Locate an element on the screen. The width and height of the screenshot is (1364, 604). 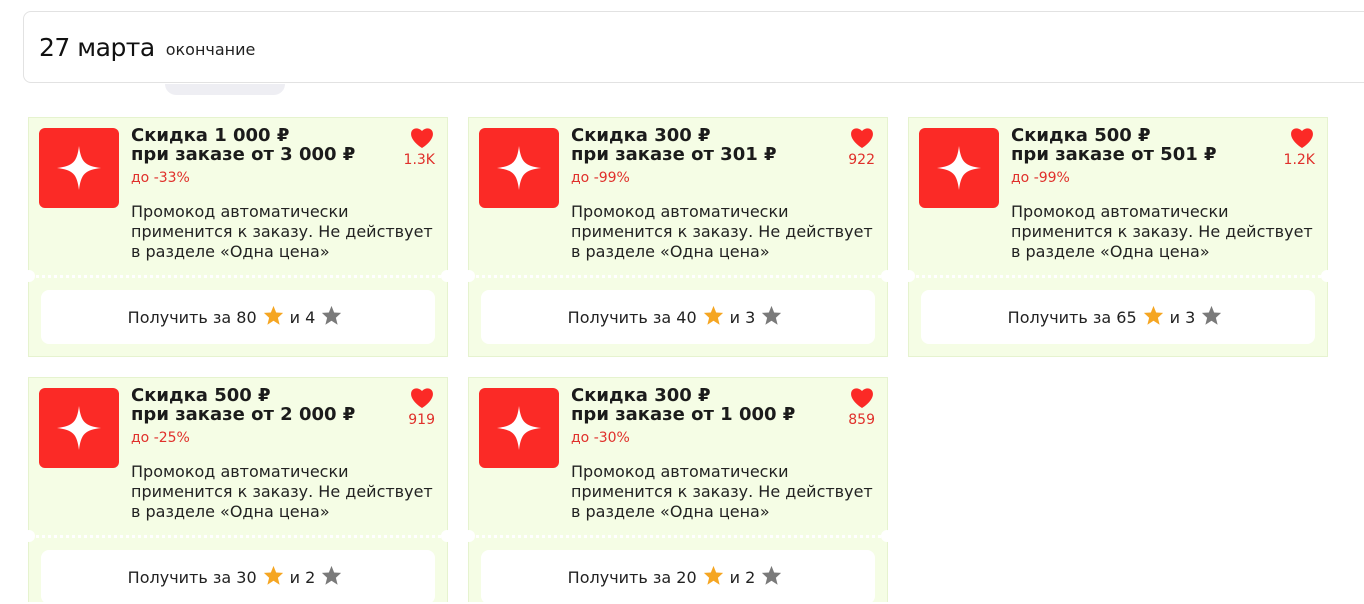
button-gray-count: и 4 is located at coordinates (302, 317).